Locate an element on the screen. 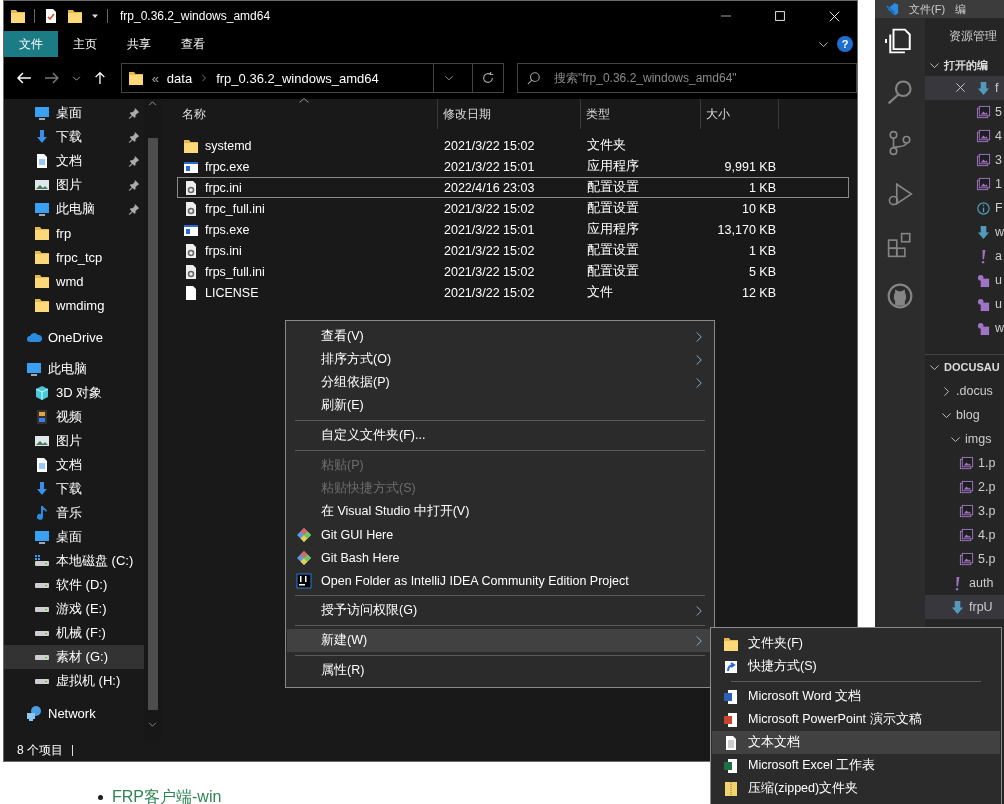  menu-item: 文件夹(F) is located at coordinates (856, 643).